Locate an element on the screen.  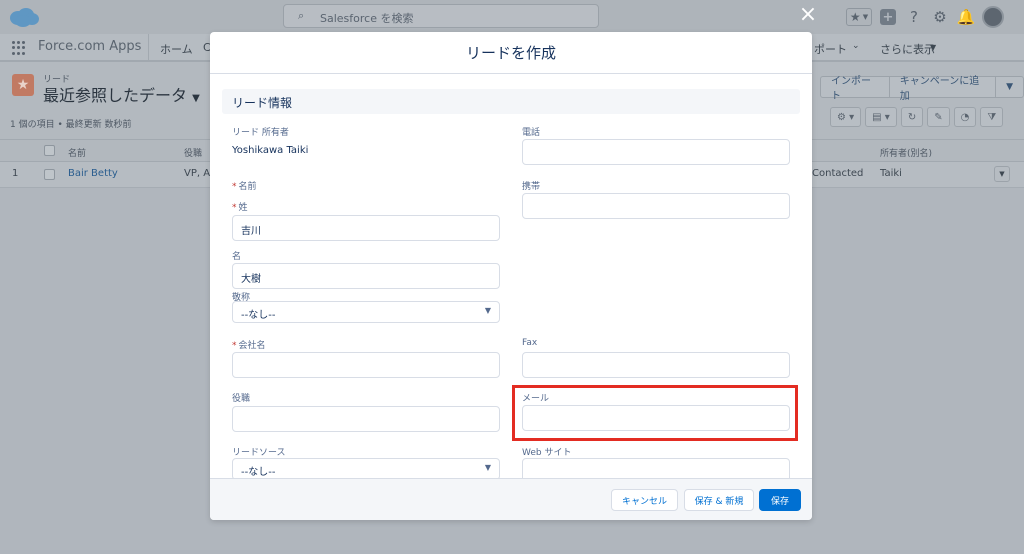
more-actions-icon: ▼ is located at coordinates (1009, 87).